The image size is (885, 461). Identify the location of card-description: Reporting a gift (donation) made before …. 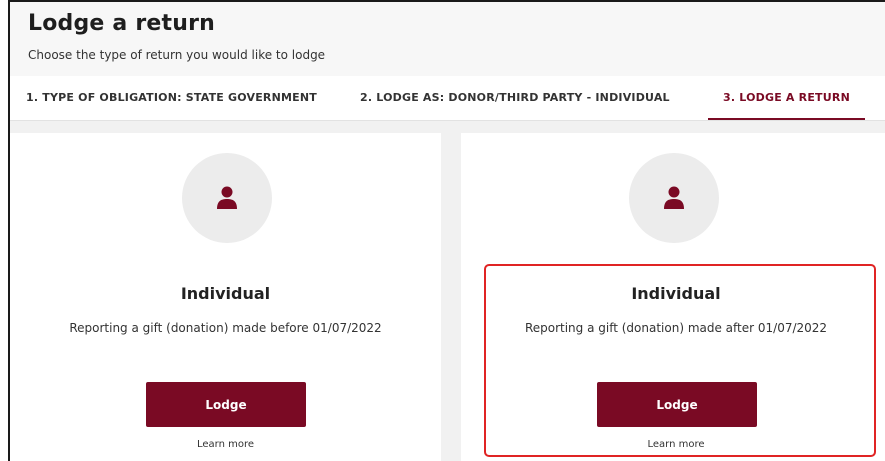
(225, 328).